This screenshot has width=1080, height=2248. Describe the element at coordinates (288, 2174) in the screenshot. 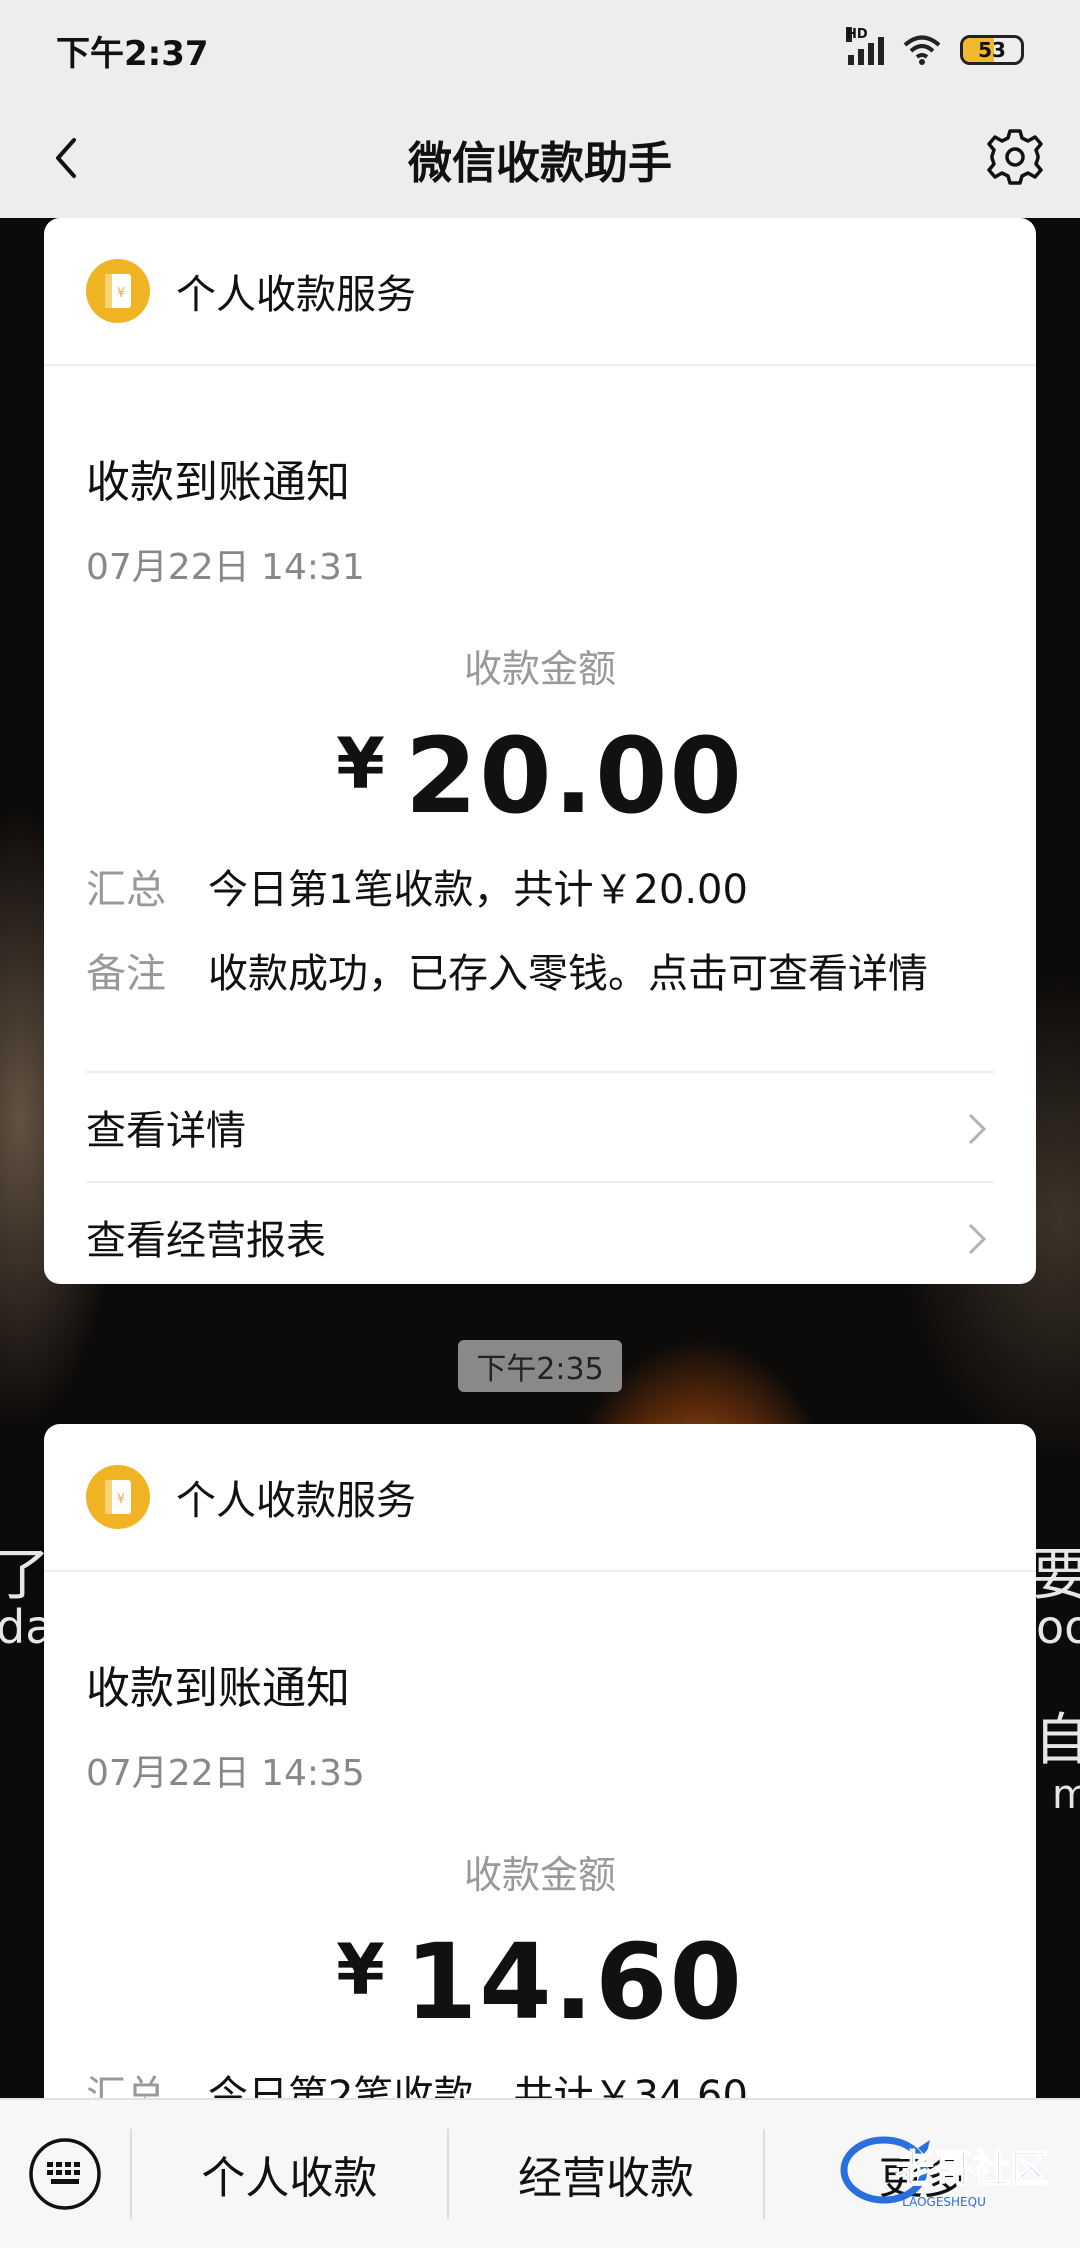

I see `menu-personal-payment: 个人收款` at that location.